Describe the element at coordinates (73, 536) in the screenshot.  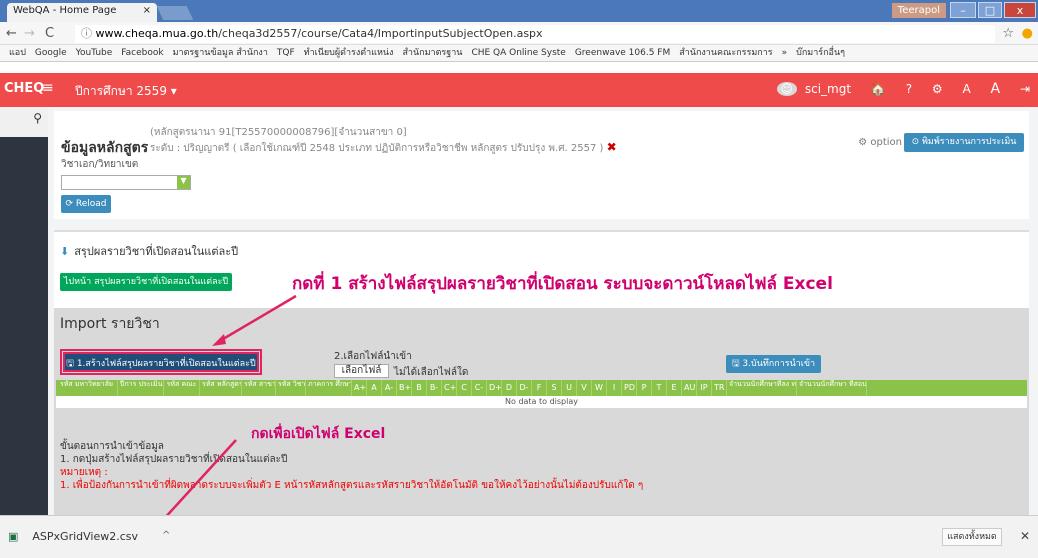
I see `downloaded-file: ▣ ASPxGridView2.csv` at that location.